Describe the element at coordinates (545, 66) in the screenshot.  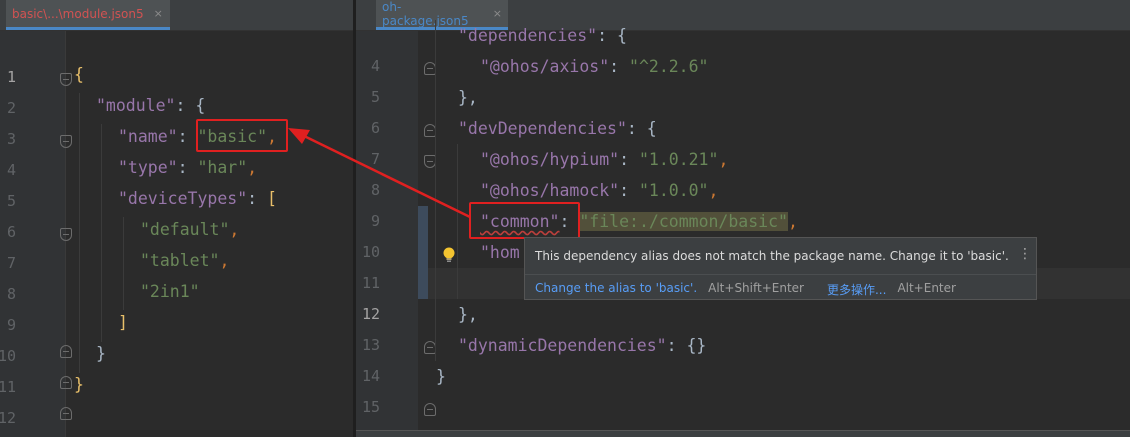
I see `json-key: "@ohos/axios"` at that location.